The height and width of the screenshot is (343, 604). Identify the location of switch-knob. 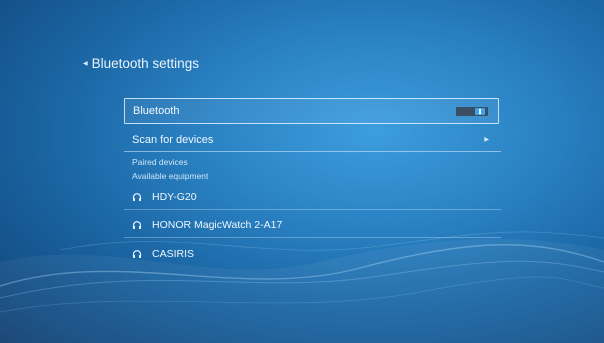
(480, 111).